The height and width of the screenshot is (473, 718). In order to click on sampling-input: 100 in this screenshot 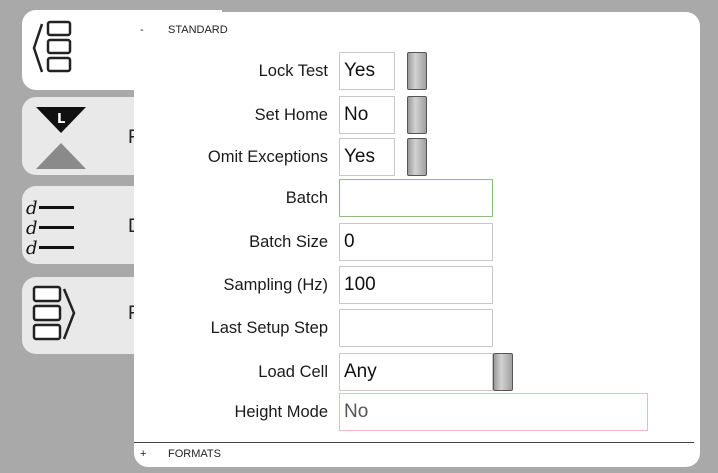, I will do `click(416, 285)`.